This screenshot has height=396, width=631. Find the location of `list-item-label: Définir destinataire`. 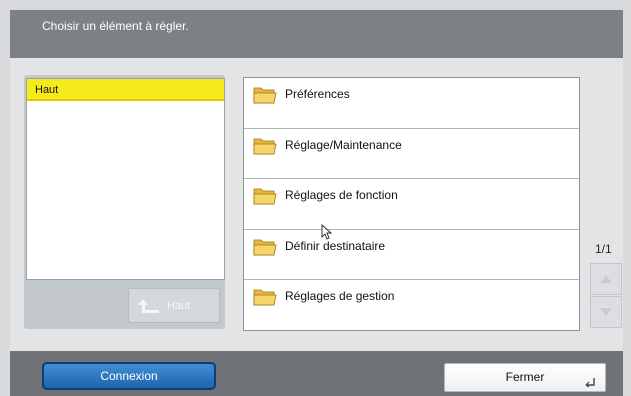

list-item-label: Définir destinataire is located at coordinates (335, 245).